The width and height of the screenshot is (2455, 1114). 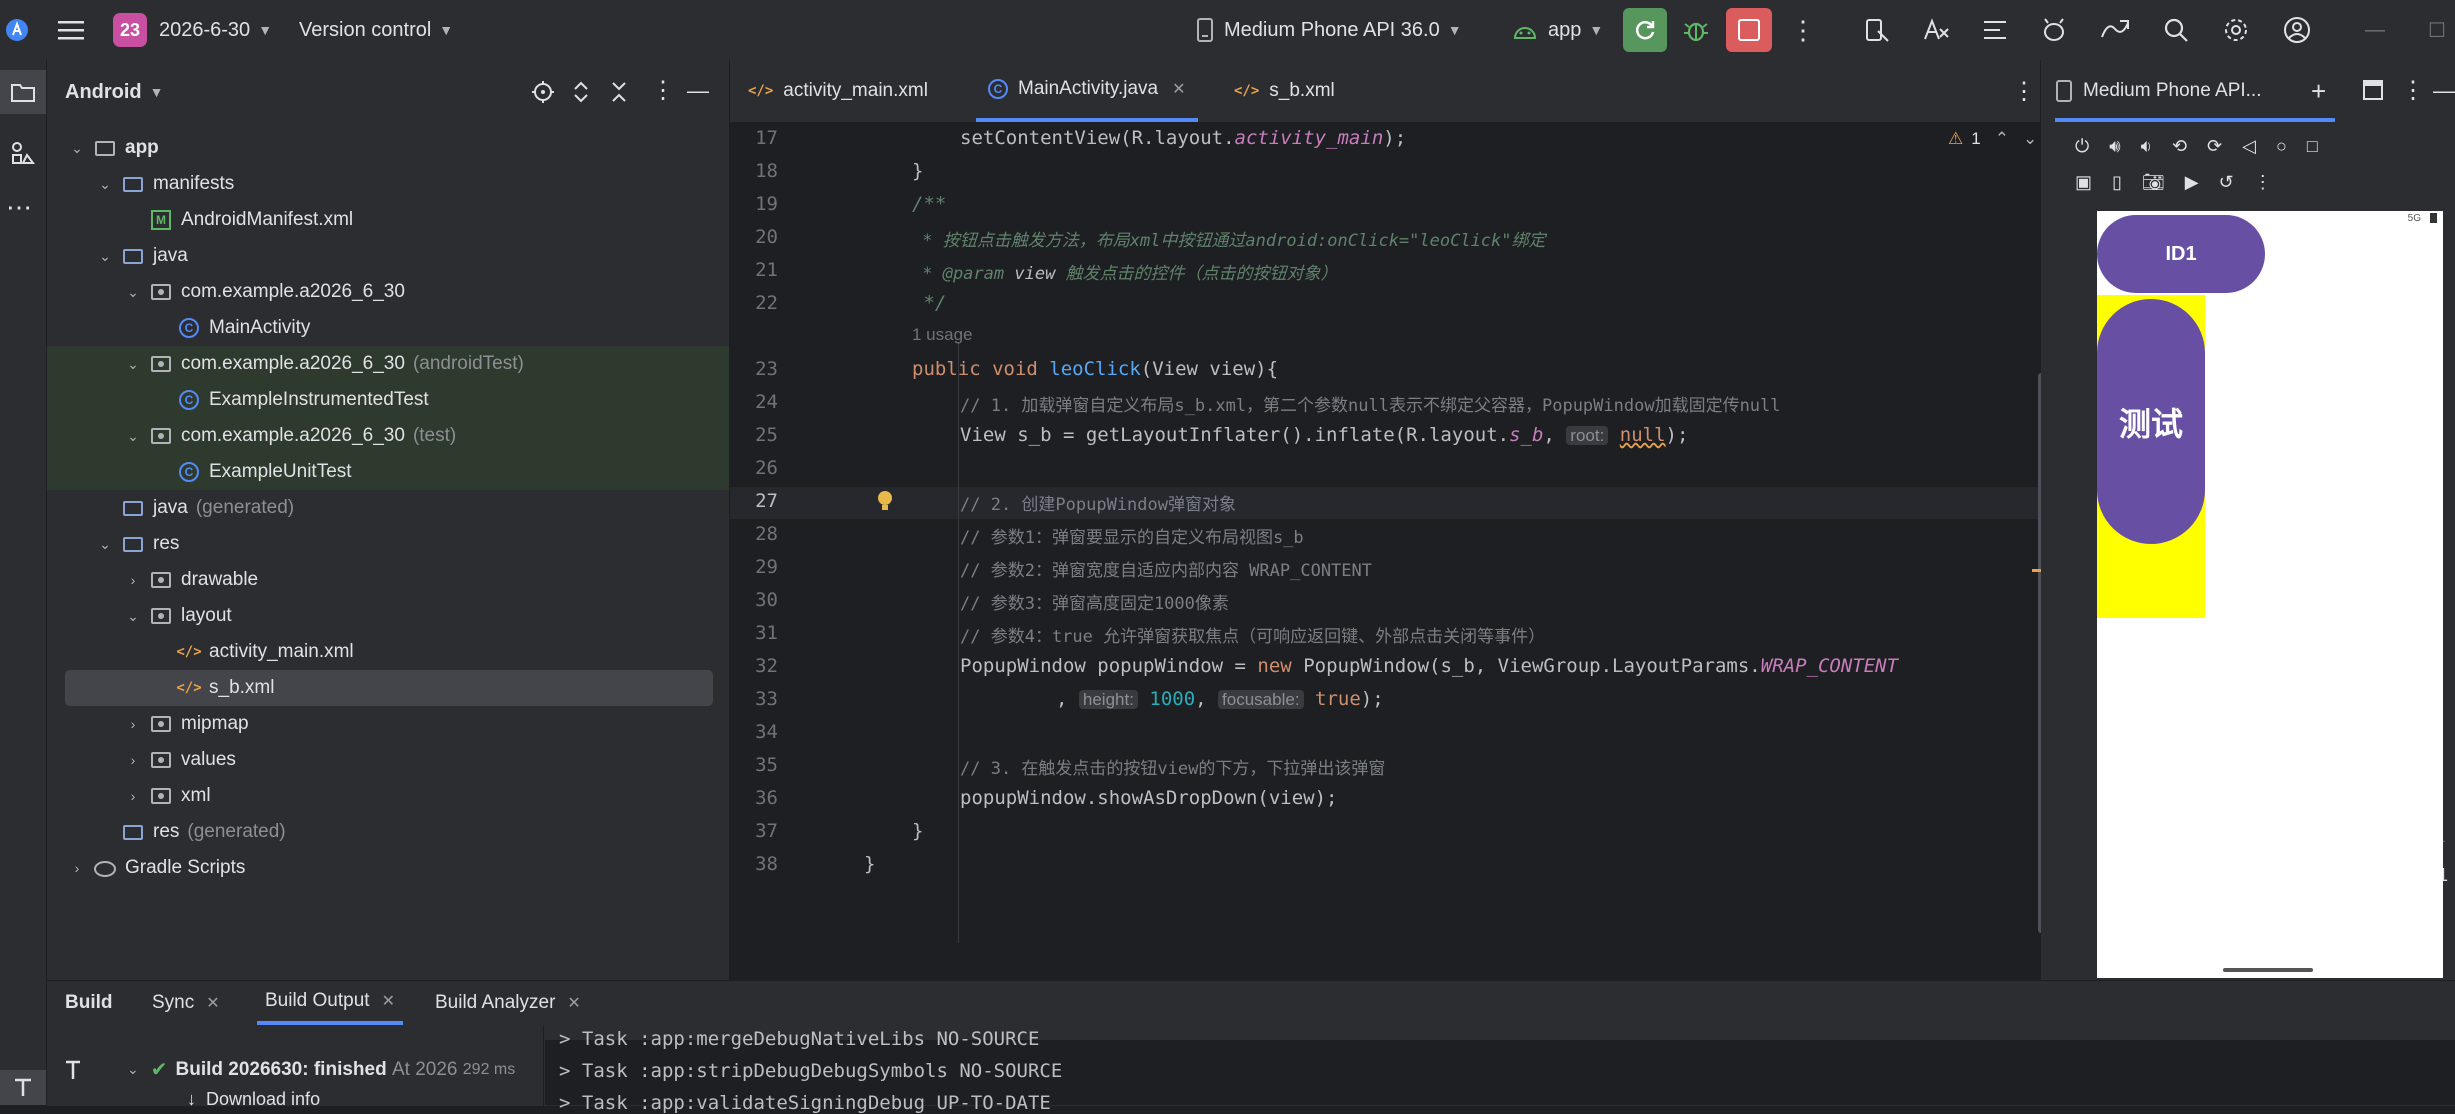 What do you see at coordinates (2263, 182) in the screenshot?
I see `more-icon: ⋮` at bounding box center [2263, 182].